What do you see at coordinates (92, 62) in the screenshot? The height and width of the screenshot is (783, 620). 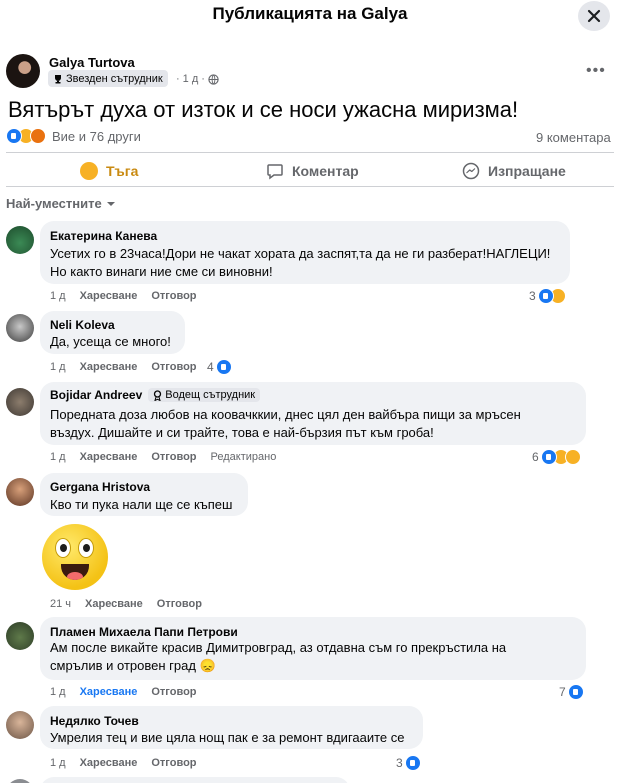 I see `author-name: Galya Turtova` at bounding box center [92, 62].